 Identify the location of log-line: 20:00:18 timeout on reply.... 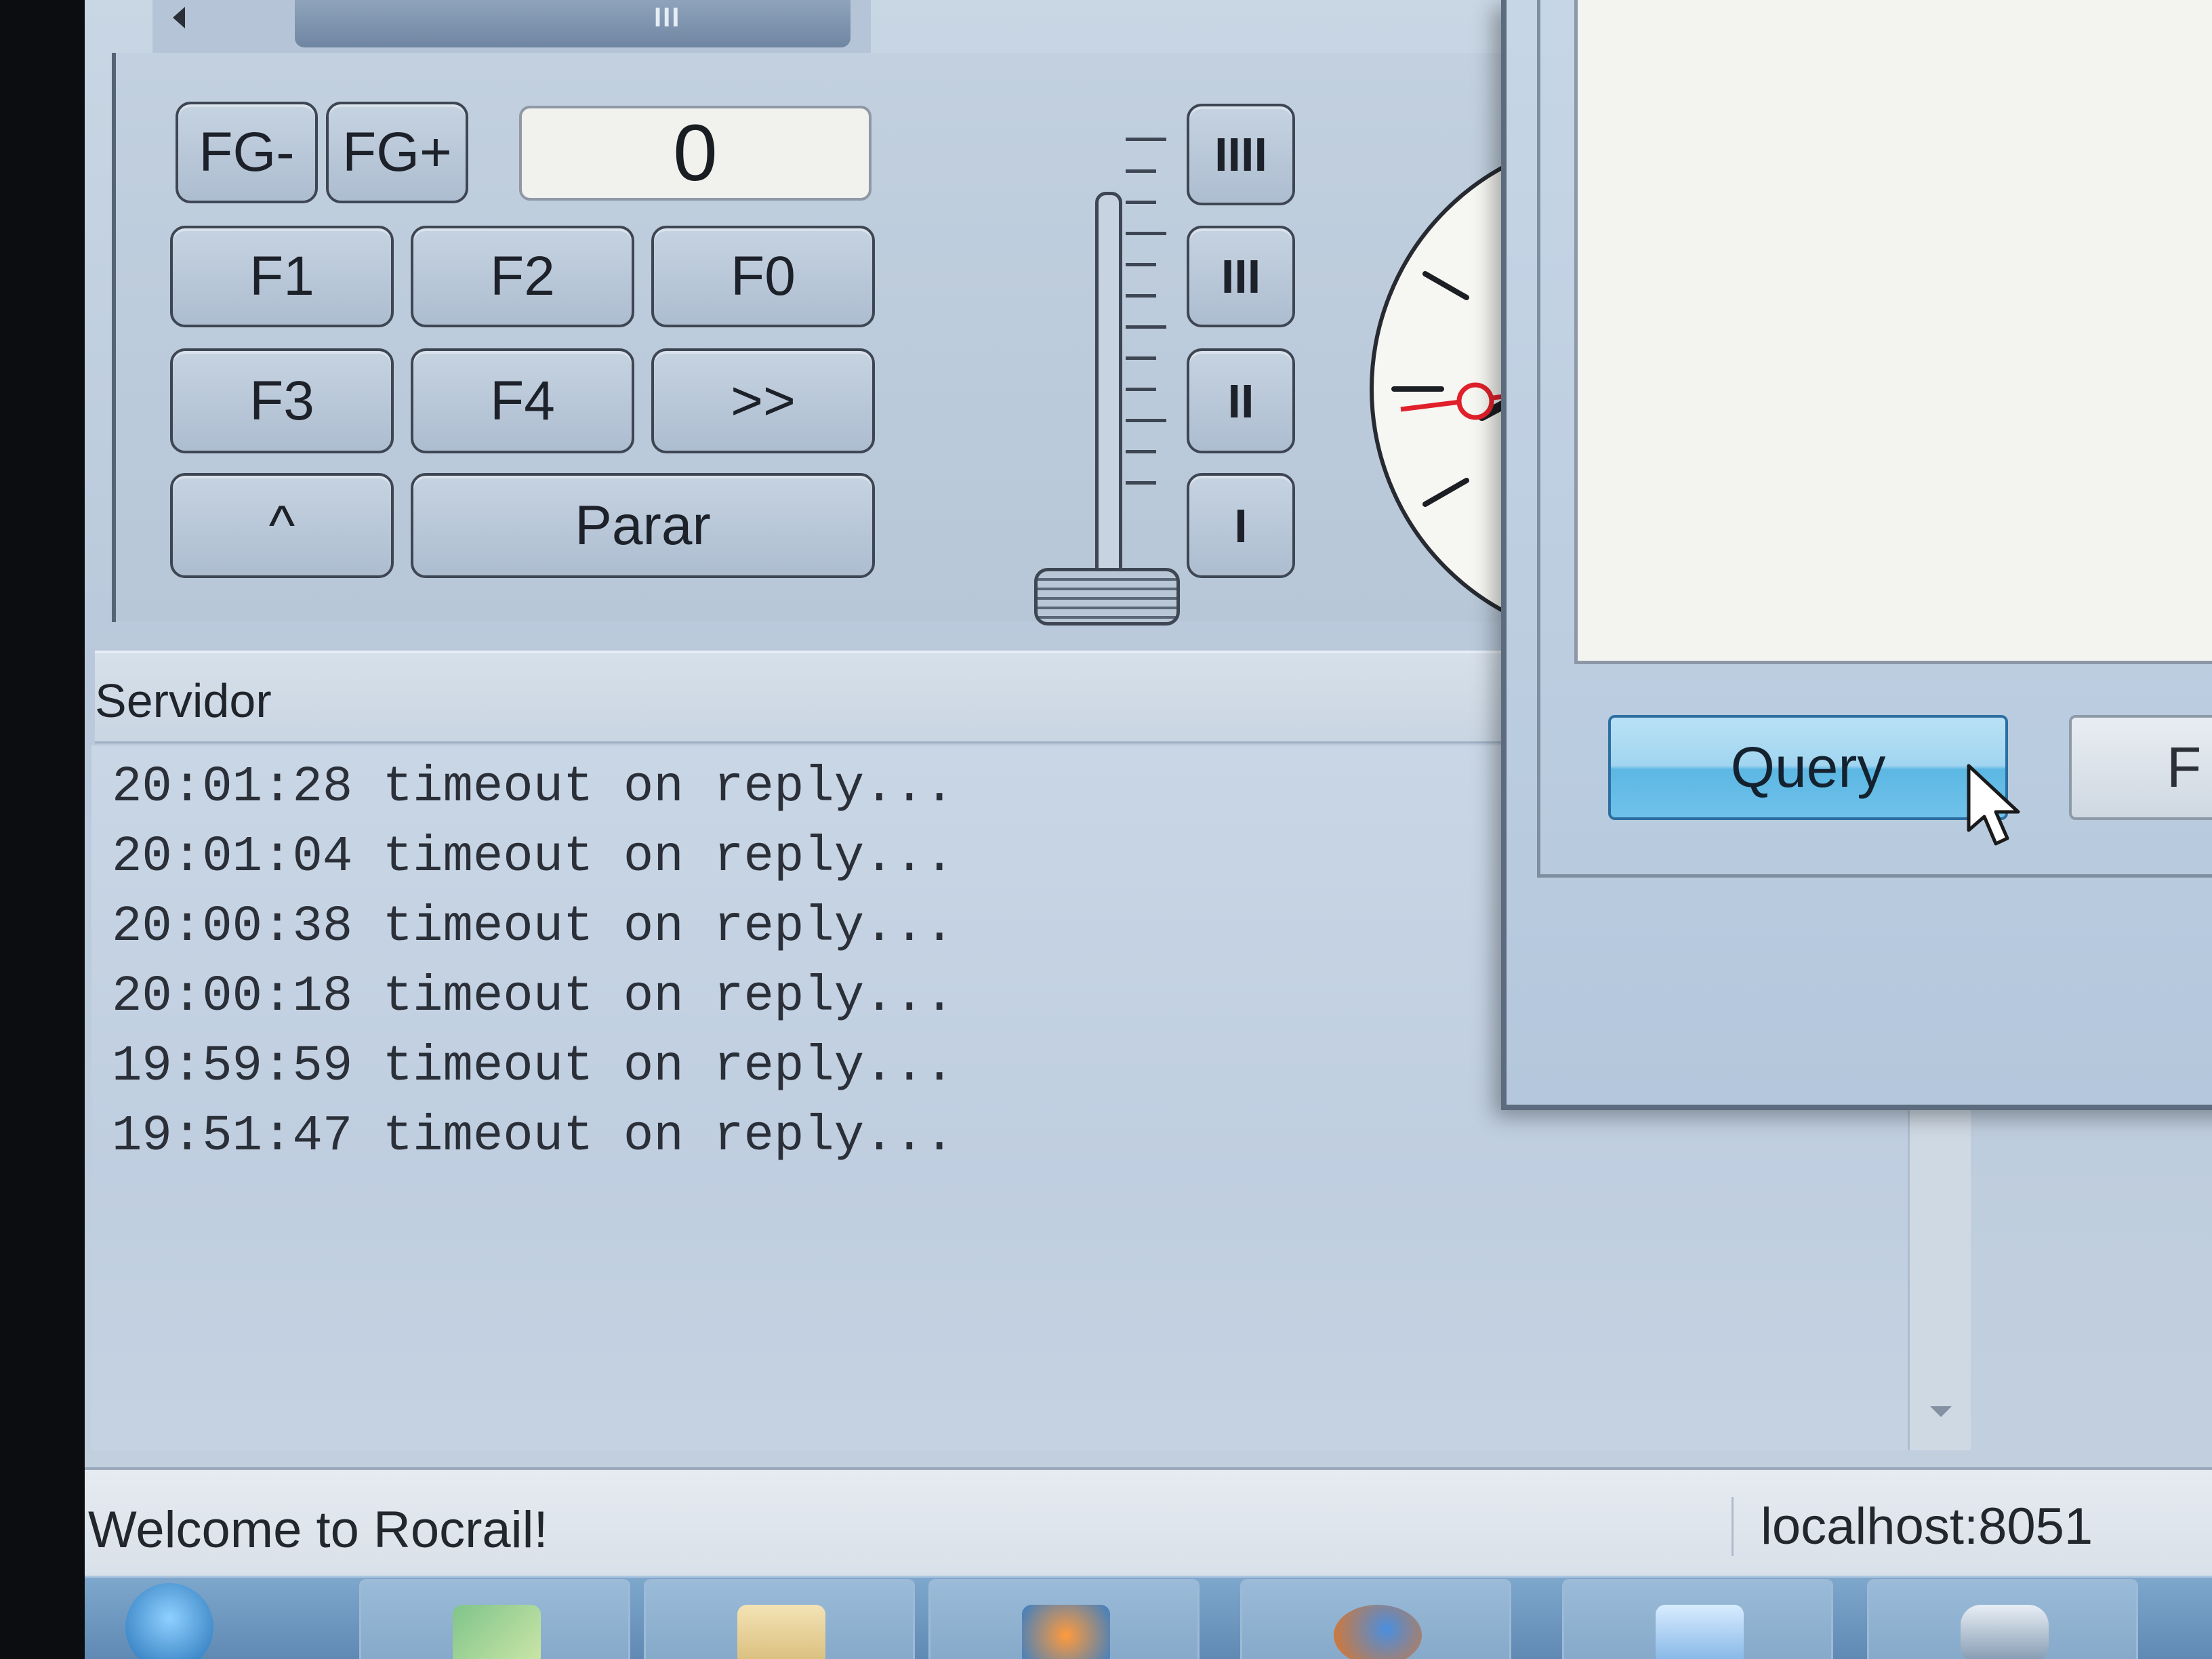
(534, 996).